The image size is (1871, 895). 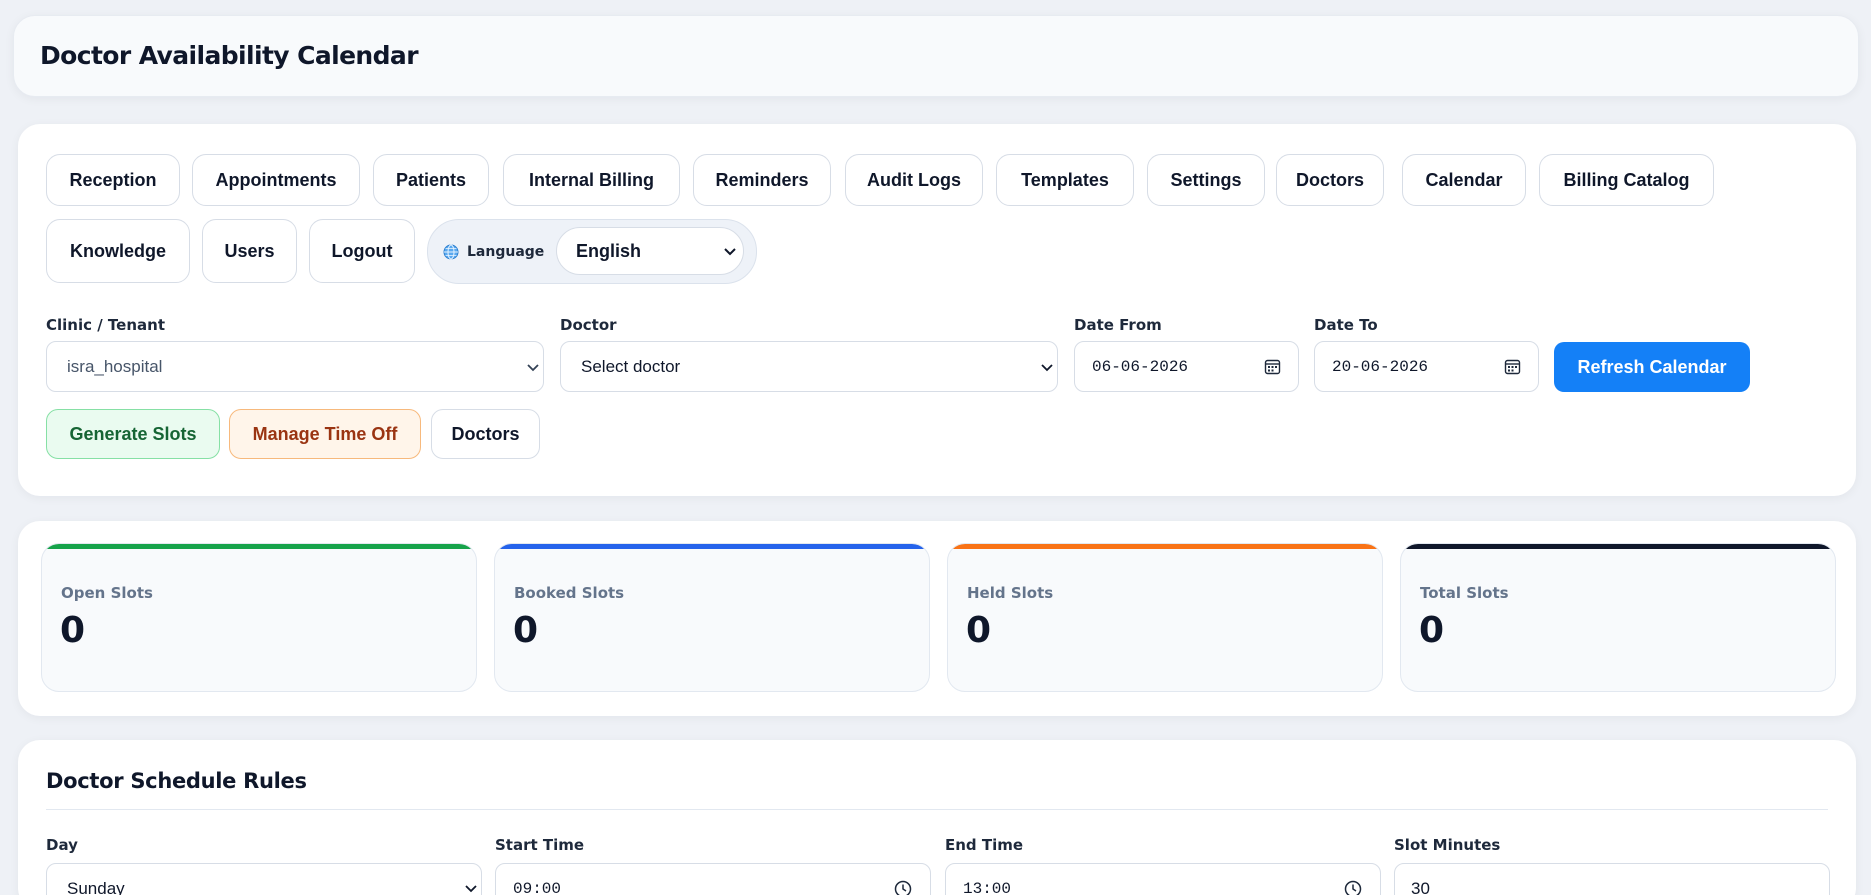 What do you see at coordinates (107, 593) in the screenshot?
I see `stat-label: Open Slots` at bounding box center [107, 593].